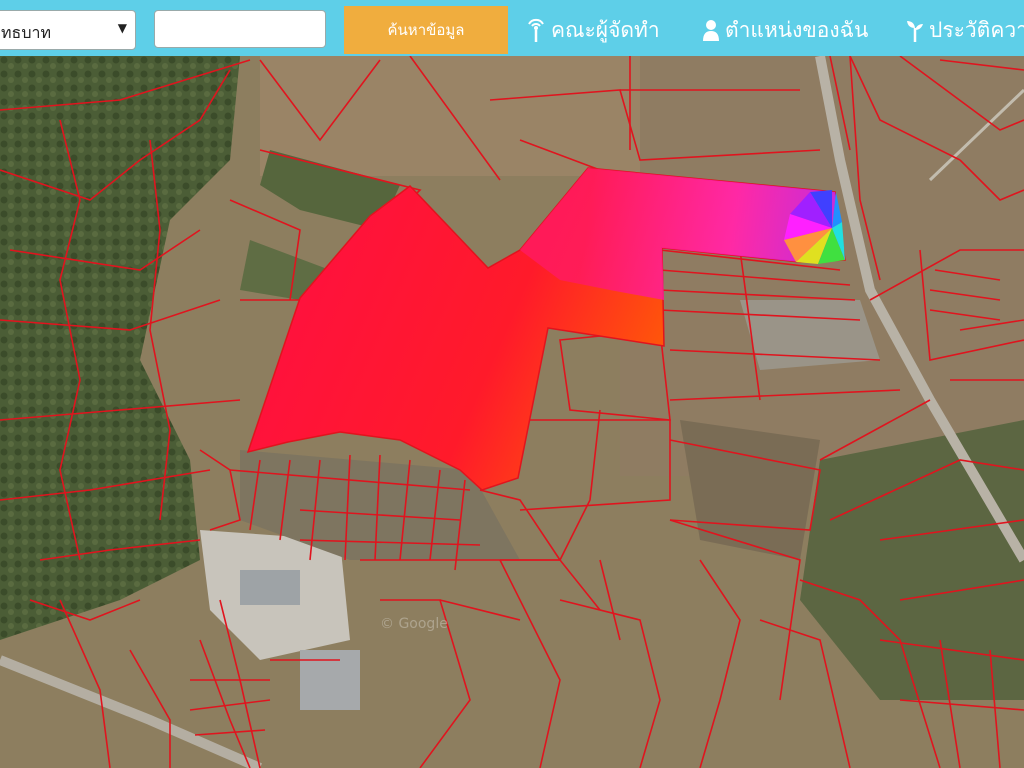  I want to click on nav-my-location-label: ตำแหน่งของฉัน, so click(797, 30).